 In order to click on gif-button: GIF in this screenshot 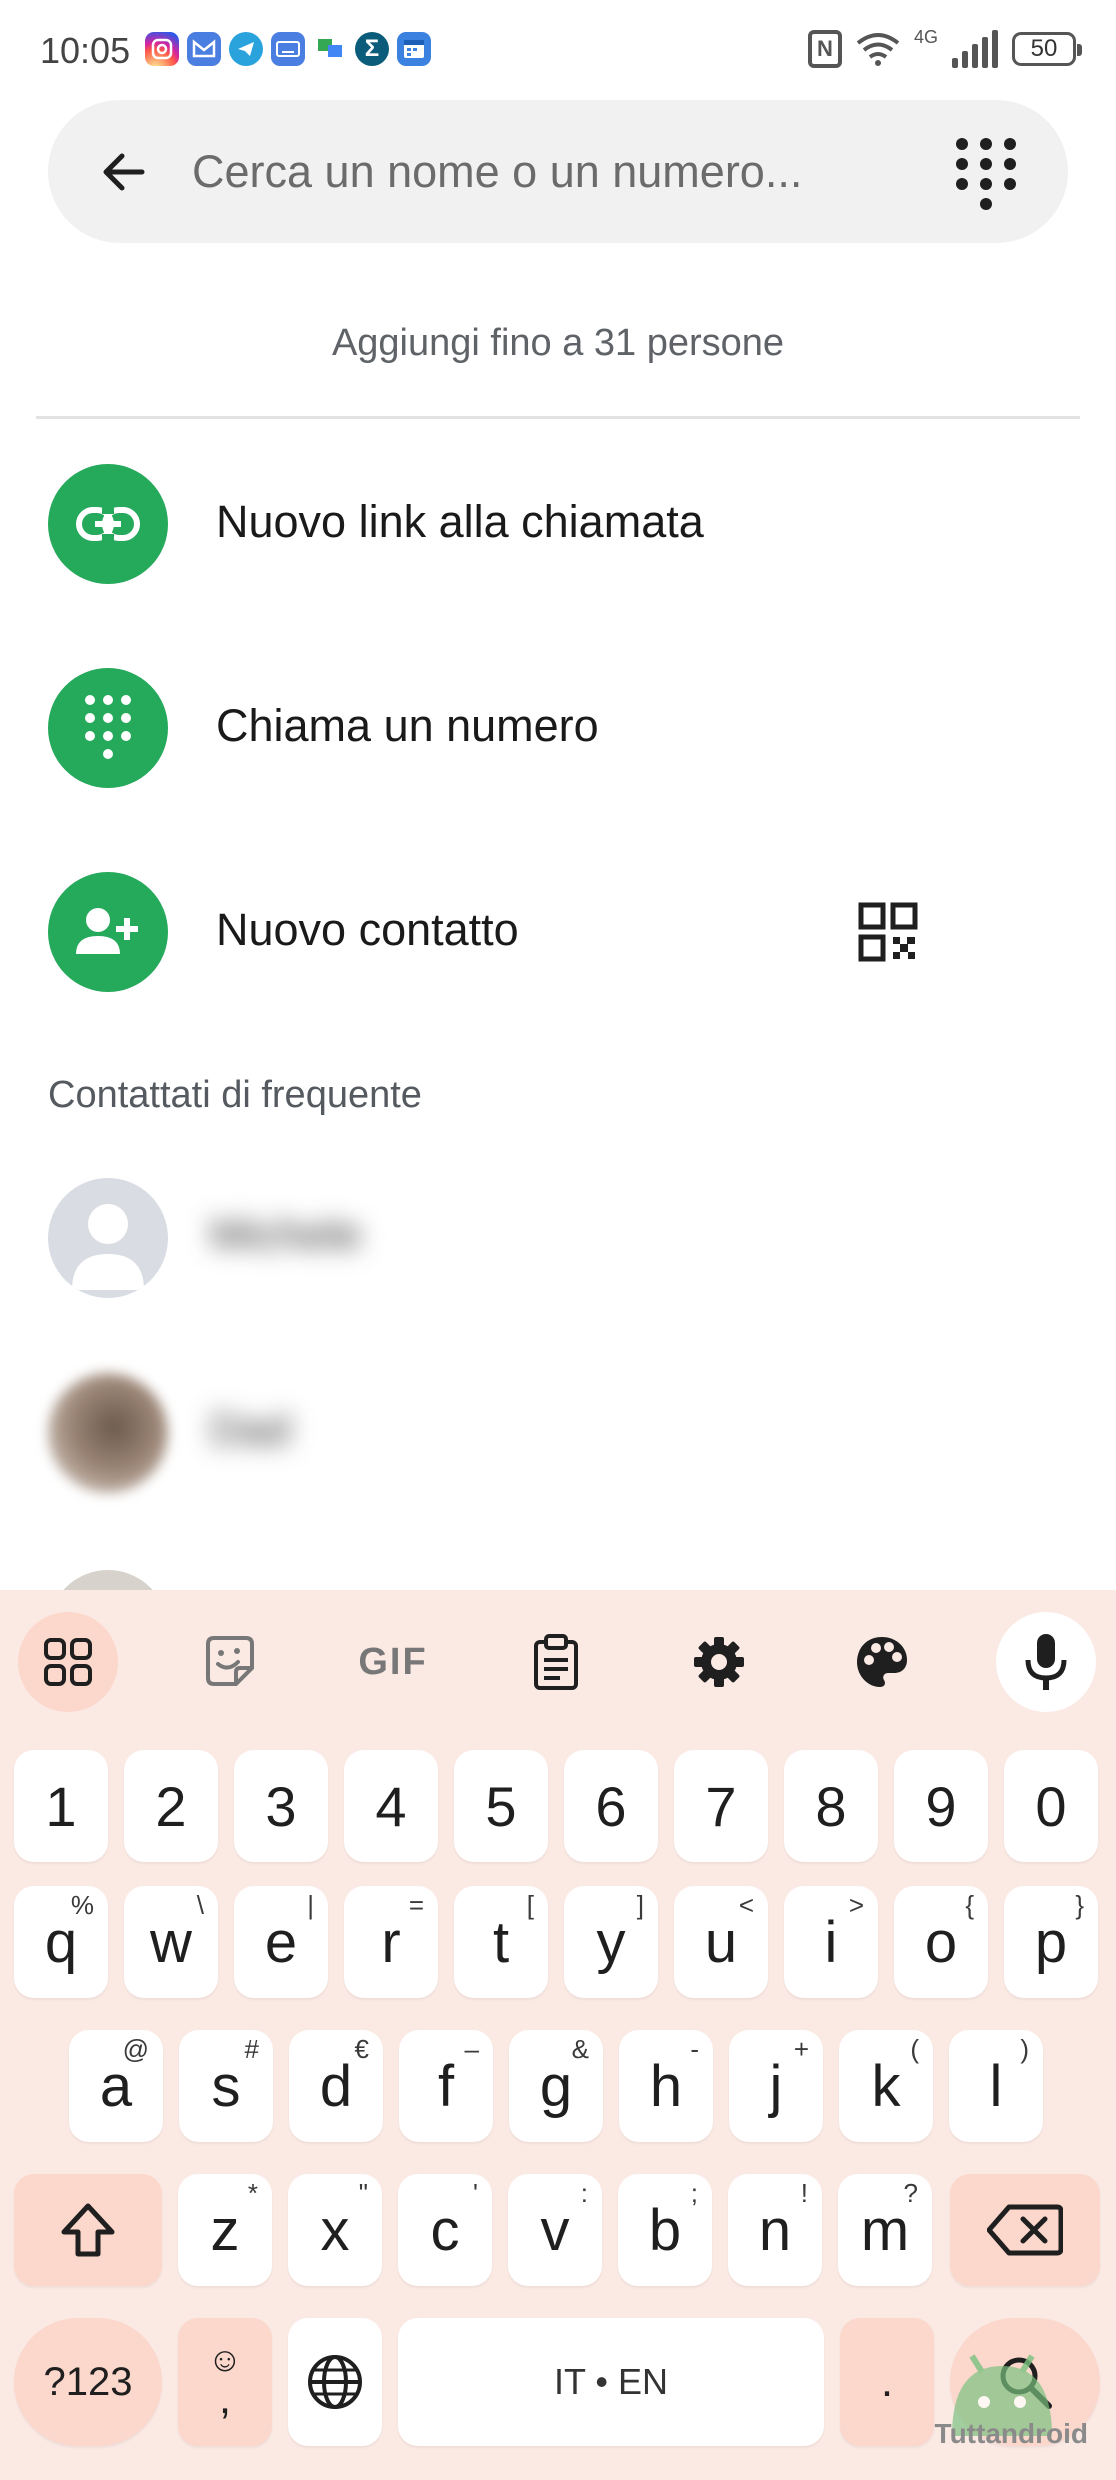, I will do `click(393, 1662)`.